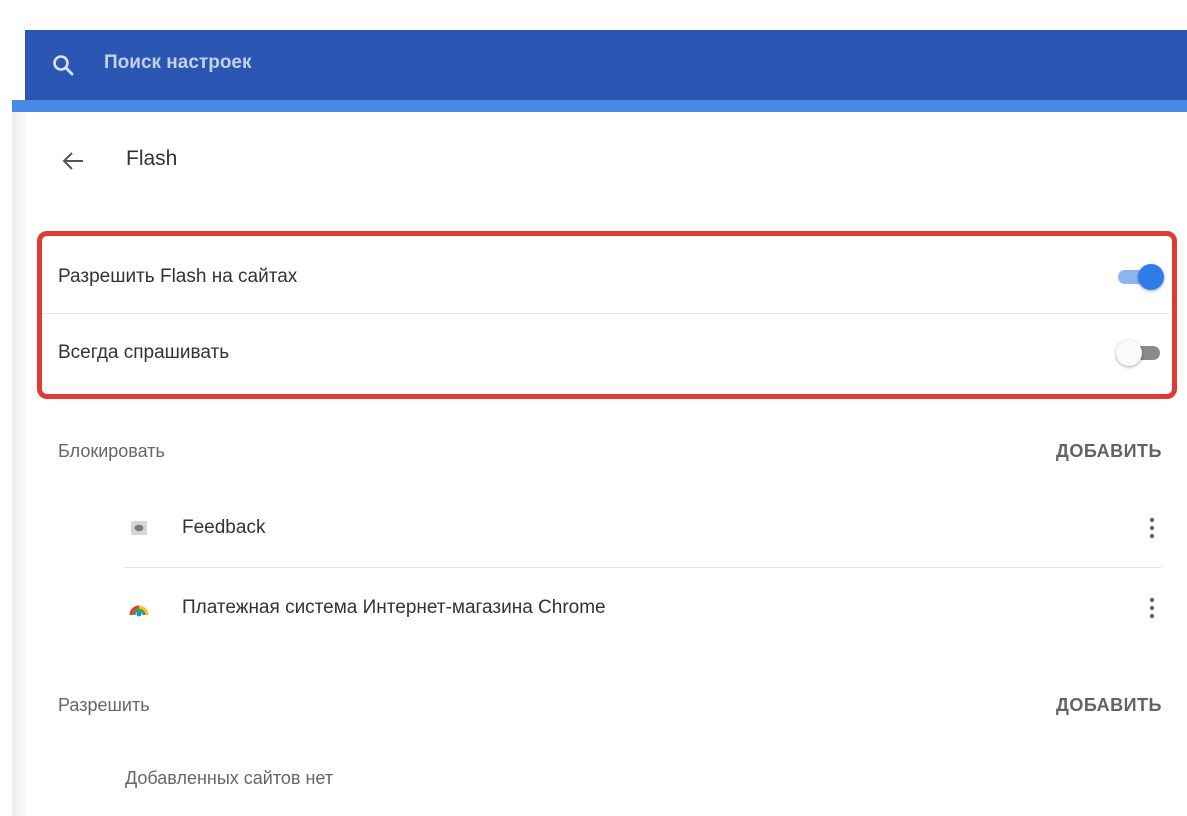 The width and height of the screenshot is (1187, 816). What do you see at coordinates (139, 608) in the screenshot?
I see `chrome-webstore-icon` at bounding box center [139, 608].